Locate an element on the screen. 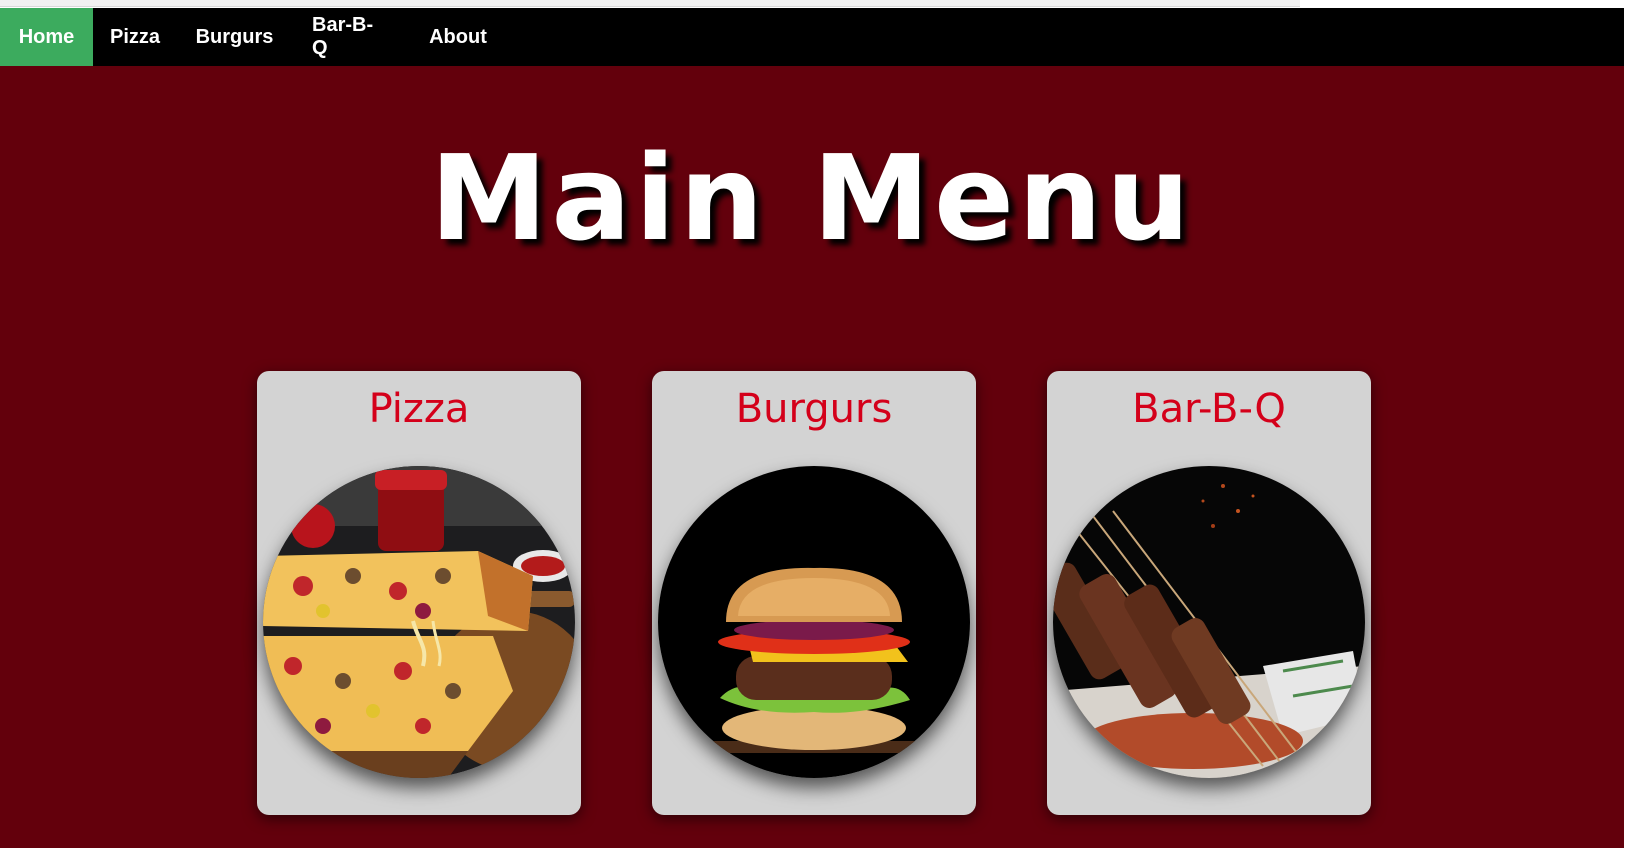 The height and width of the screenshot is (848, 1628). burger-illustration is located at coordinates (814, 622).